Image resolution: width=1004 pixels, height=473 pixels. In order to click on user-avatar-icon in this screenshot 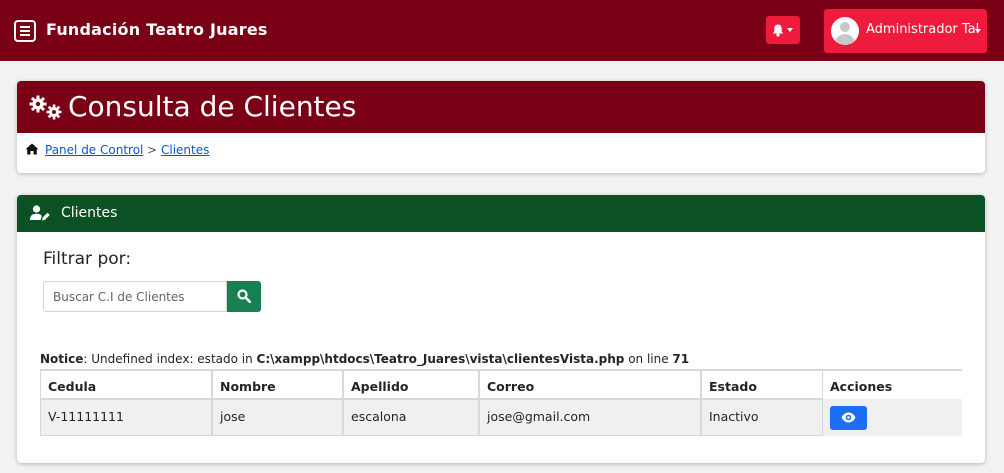, I will do `click(845, 31)`.